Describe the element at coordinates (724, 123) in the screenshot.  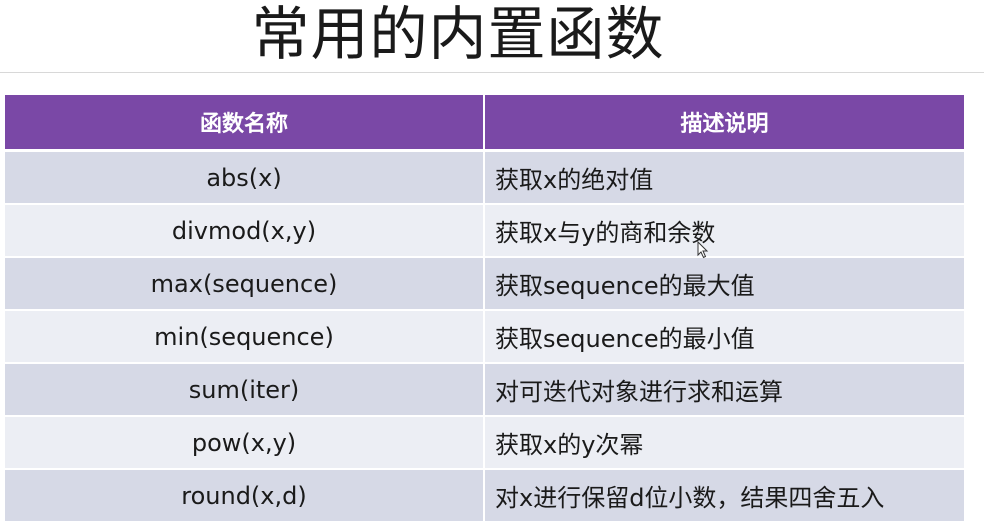
I see `header-description: 描述说明` at that location.